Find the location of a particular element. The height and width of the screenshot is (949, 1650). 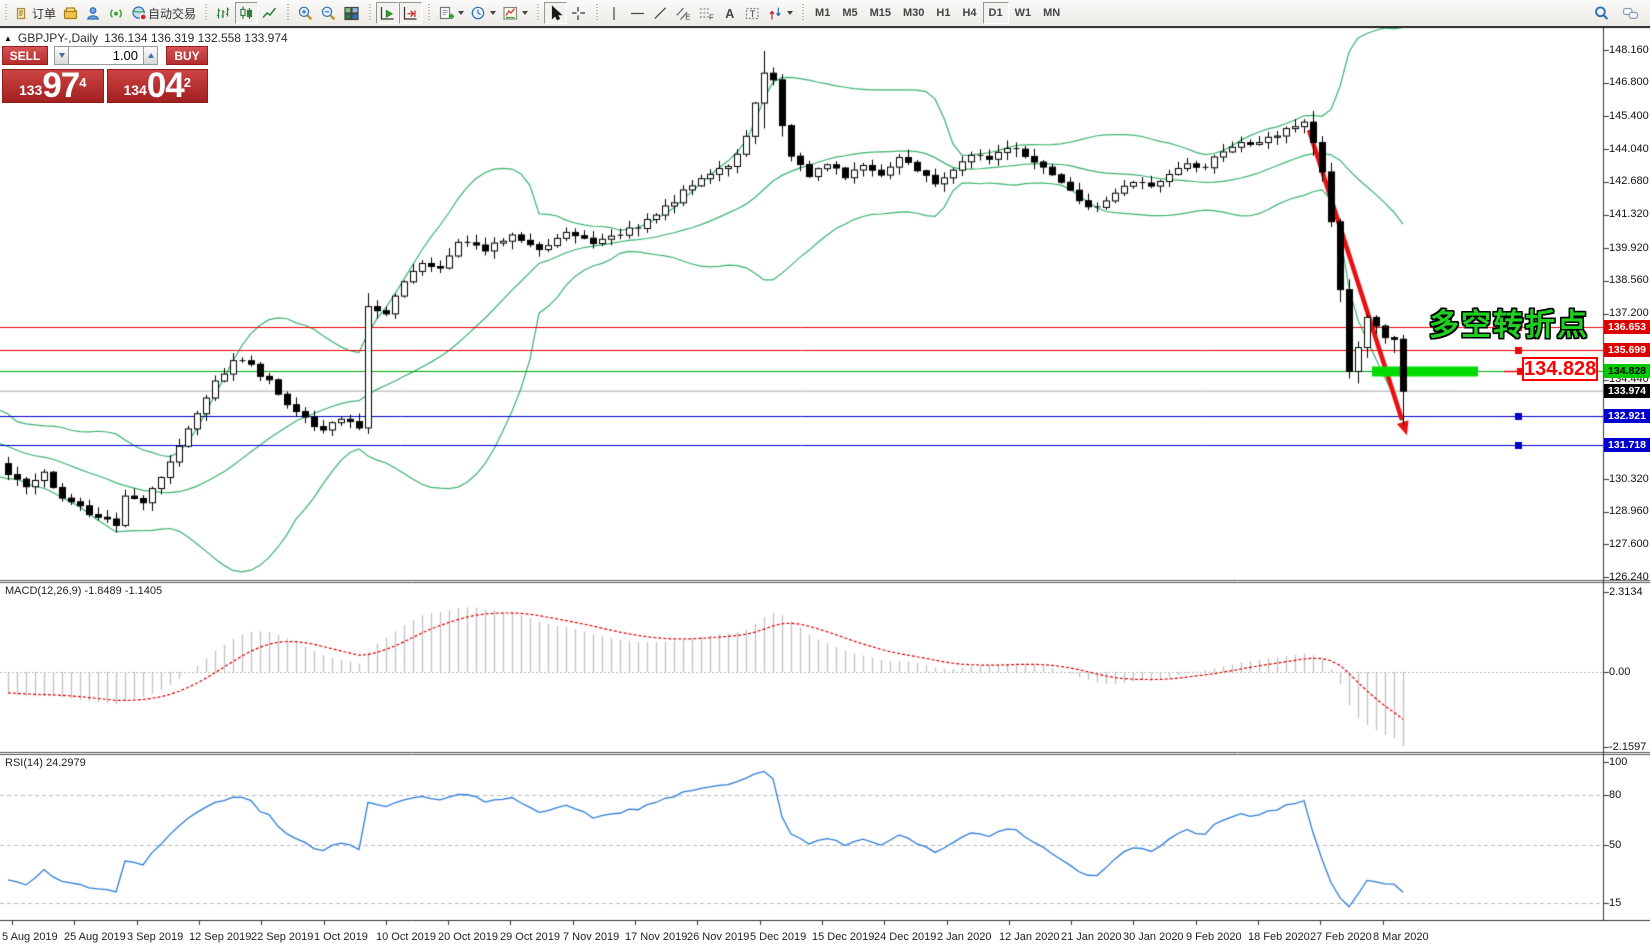

triangle-up-icon is located at coordinates (150, 55).